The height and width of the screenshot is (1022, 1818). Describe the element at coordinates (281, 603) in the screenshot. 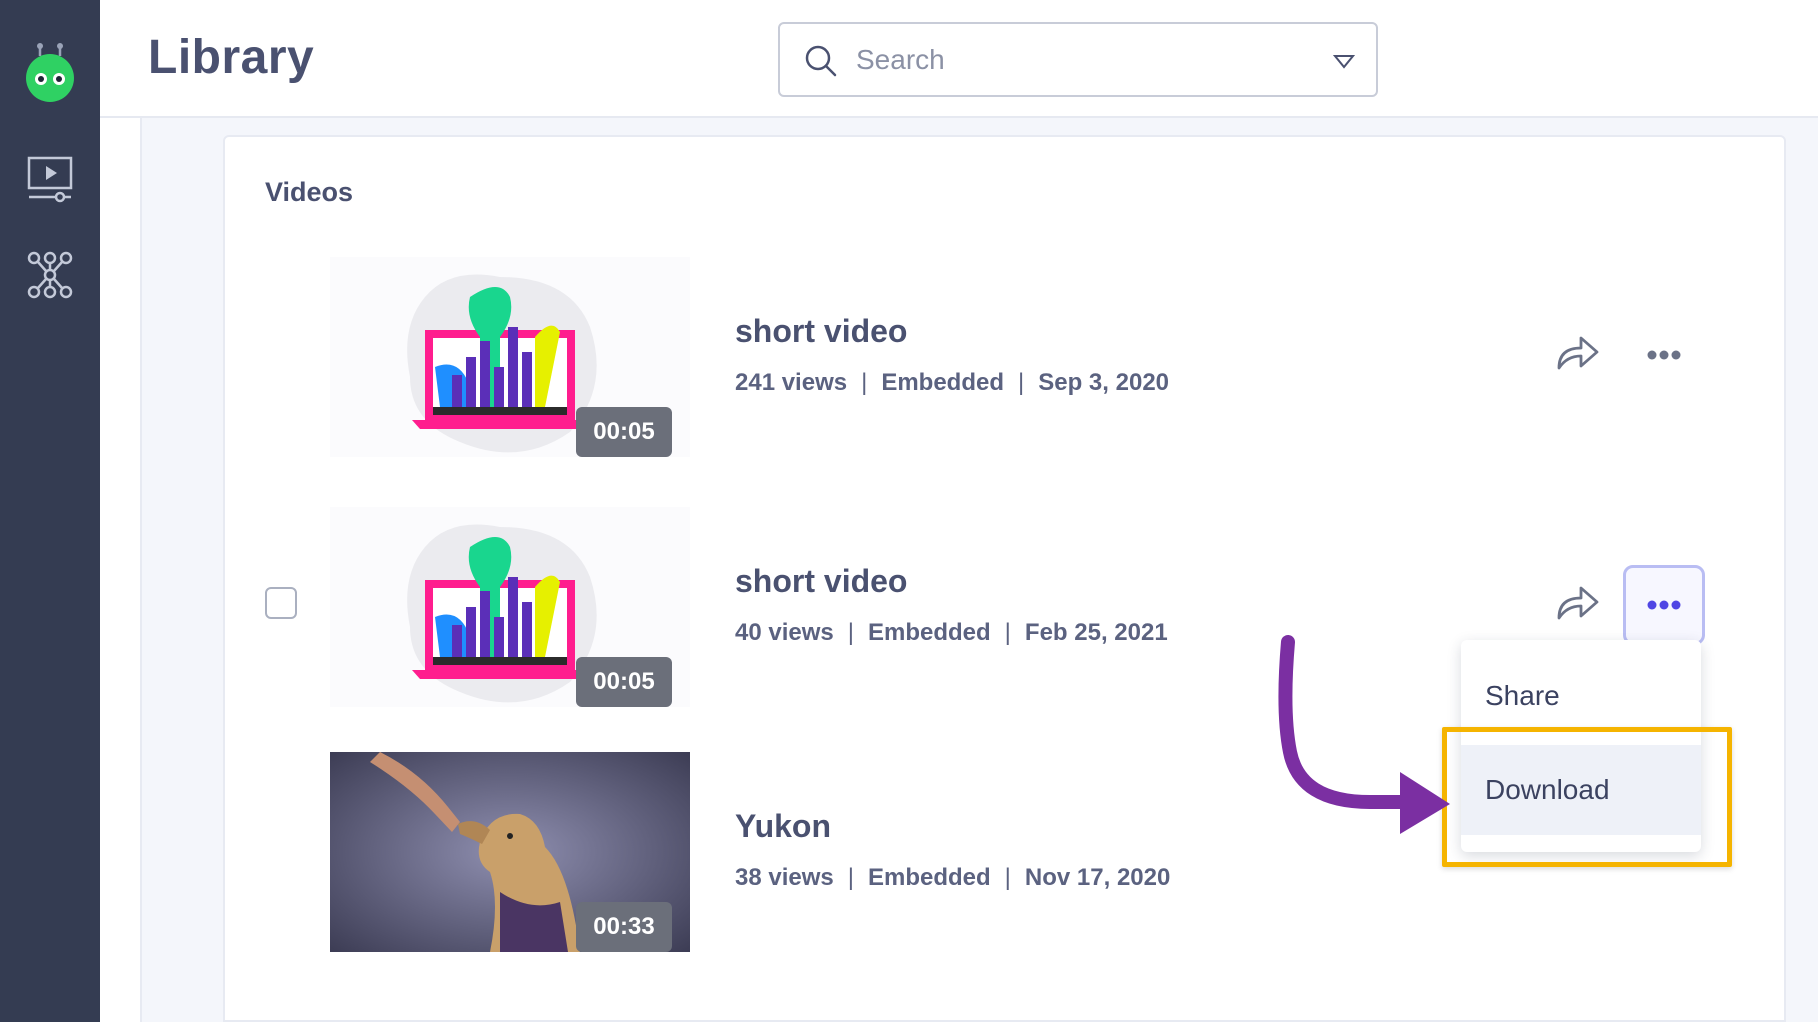

I see `row-select-checkbox` at that location.